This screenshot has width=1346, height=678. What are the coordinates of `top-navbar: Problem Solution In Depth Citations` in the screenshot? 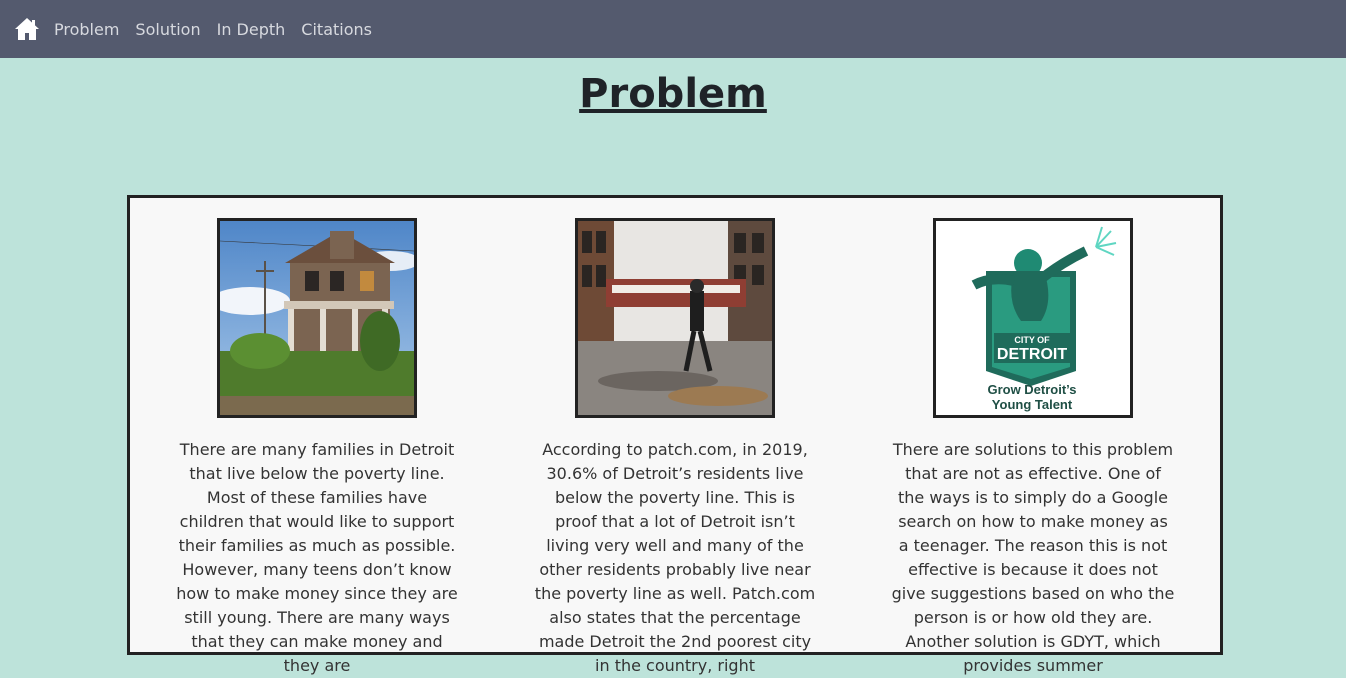 It's located at (673, 29).